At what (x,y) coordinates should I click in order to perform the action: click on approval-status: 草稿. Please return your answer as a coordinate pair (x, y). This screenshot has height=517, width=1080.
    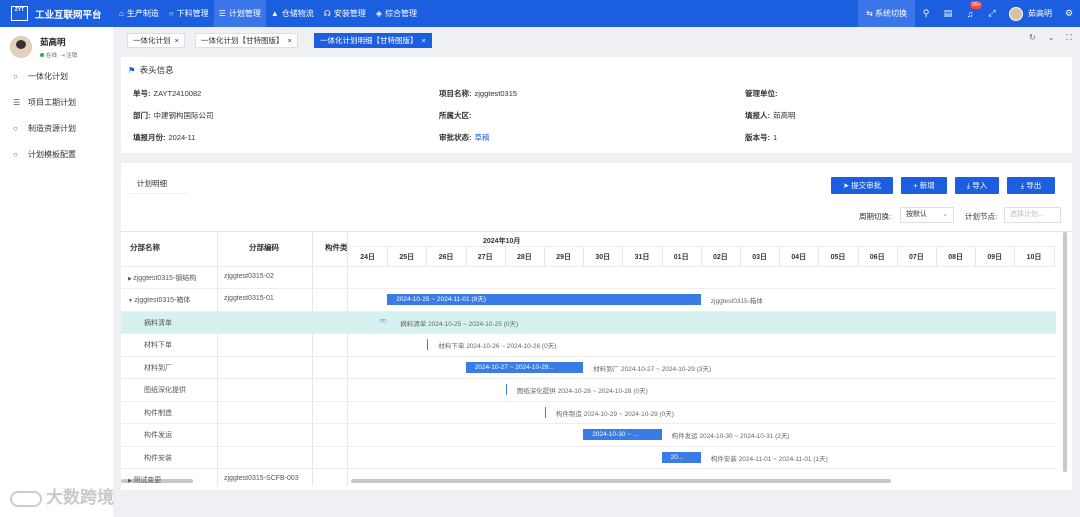
    Looking at the image, I should click on (482, 137).